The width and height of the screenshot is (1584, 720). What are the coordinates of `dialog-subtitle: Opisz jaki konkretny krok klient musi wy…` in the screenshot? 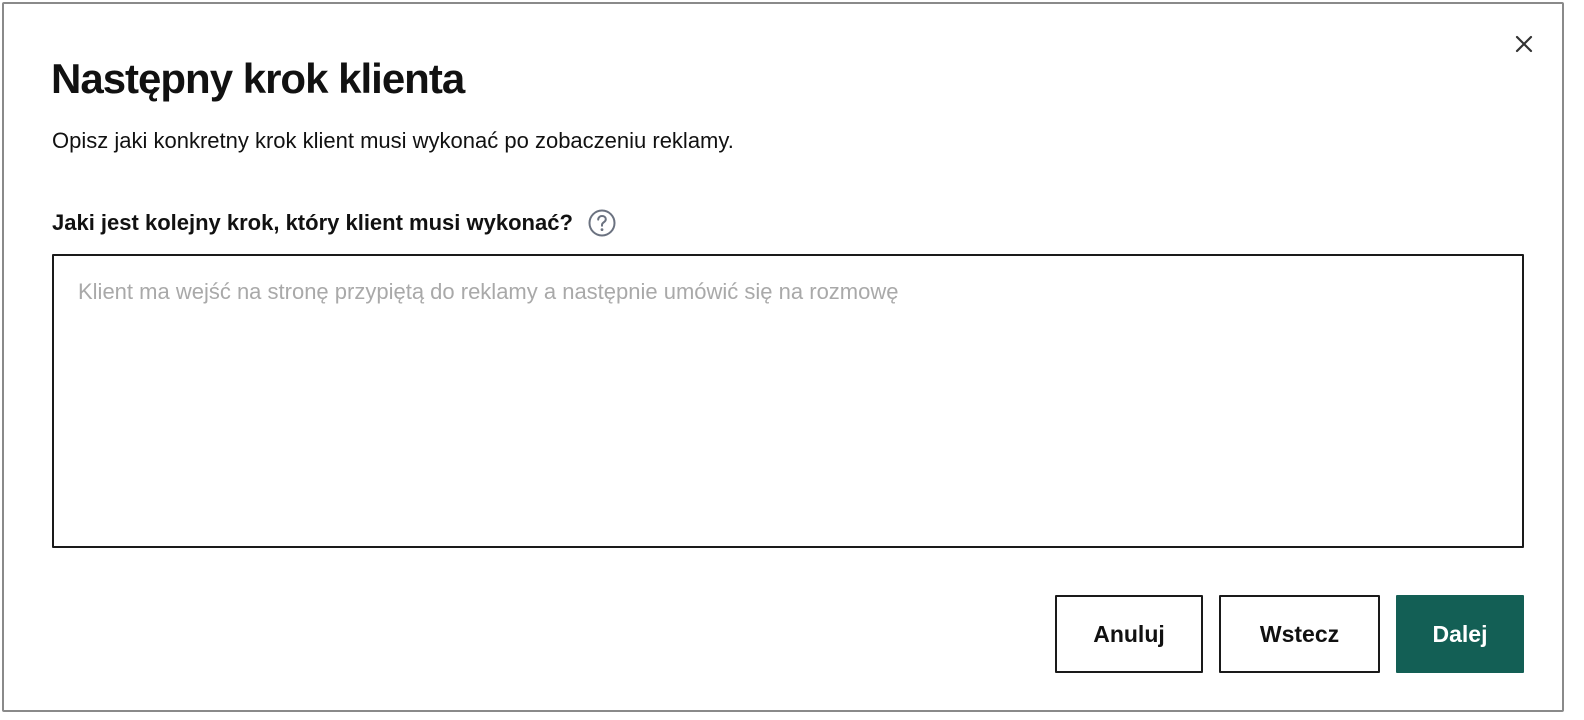 It's located at (393, 140).